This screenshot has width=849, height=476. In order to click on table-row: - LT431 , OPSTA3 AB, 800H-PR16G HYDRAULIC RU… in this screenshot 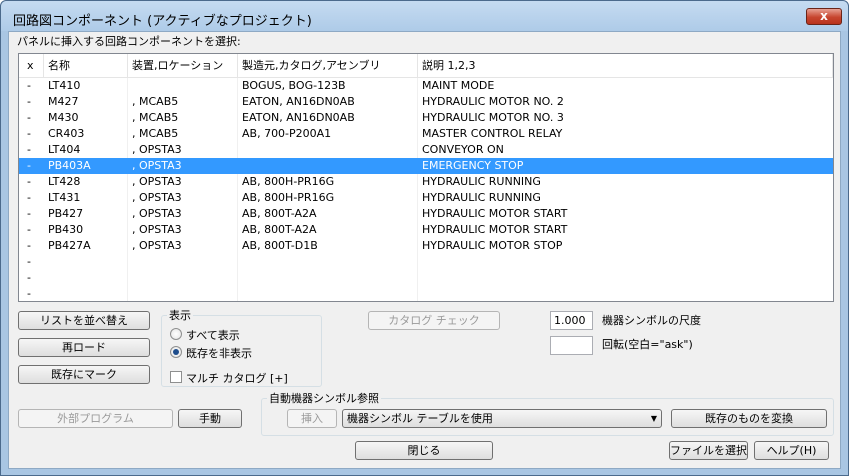, I will do `click(426, 198)`.